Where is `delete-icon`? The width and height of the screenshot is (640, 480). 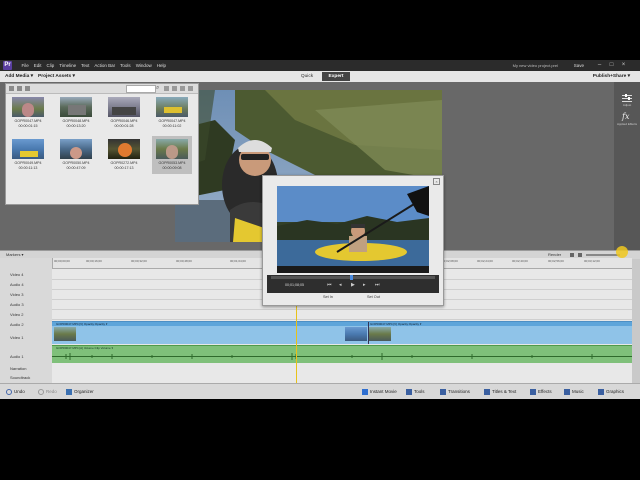
delete-icon is located at coordinates (174, 88).